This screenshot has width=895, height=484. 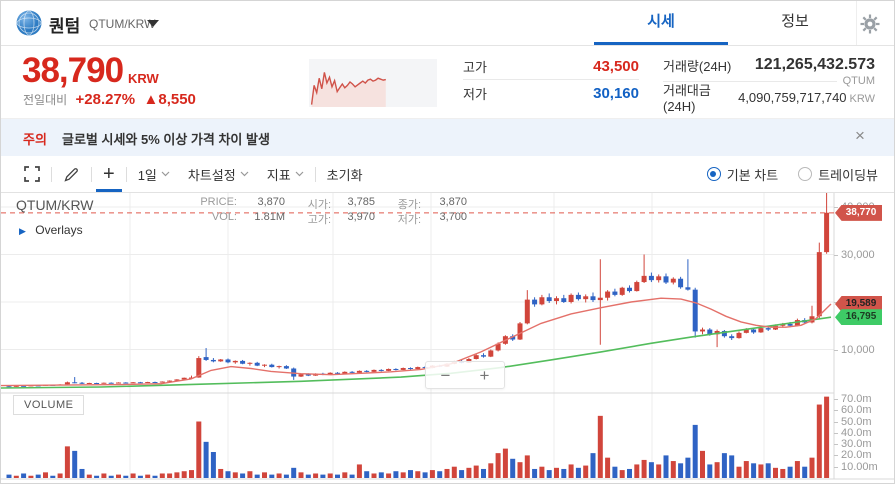 What do you see at coordinates (218, 174) in the screenshot?
I see `chart-settings-dropdown: 차트설정` at bounding box center [218, 174].